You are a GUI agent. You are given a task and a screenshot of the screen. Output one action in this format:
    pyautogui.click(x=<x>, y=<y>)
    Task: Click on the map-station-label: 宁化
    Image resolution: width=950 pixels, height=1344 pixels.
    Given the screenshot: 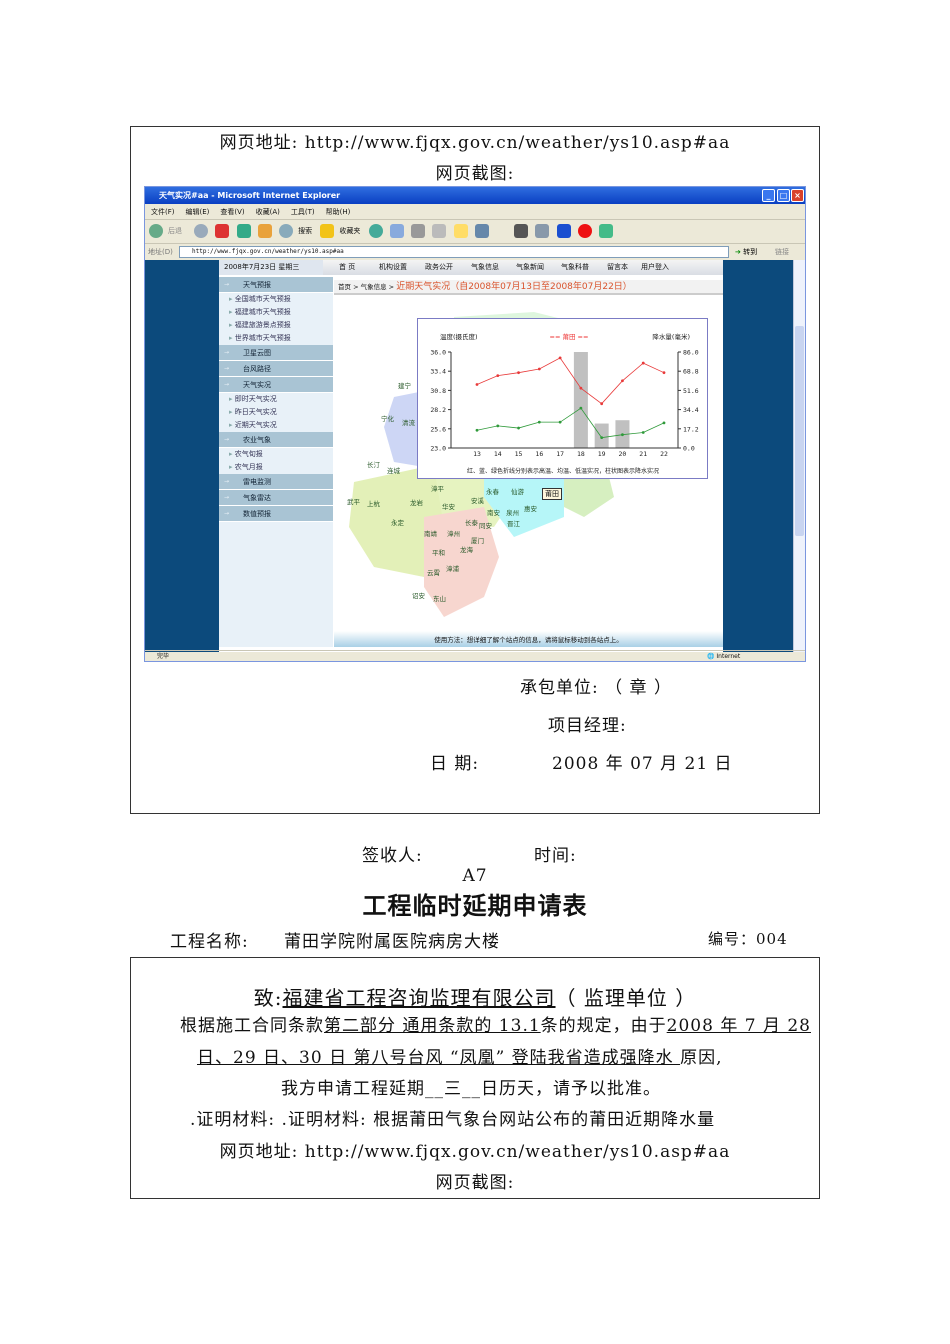 What is the action you would take?
    pyautogui.click(x=387, y=418)
    